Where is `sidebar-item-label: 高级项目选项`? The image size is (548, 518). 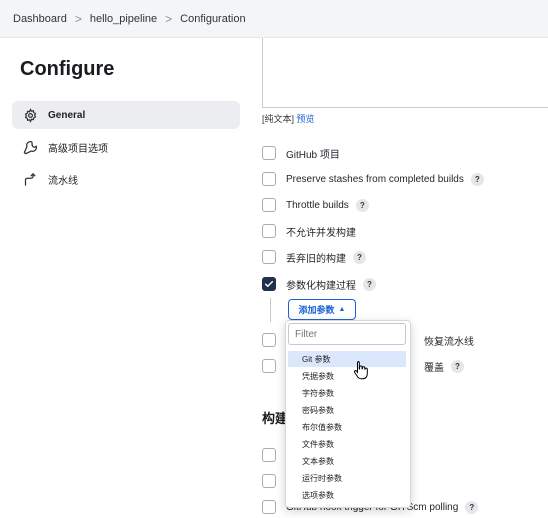 sidebar-item-label: 高级项目选项 is located at coordinates (78, 149).